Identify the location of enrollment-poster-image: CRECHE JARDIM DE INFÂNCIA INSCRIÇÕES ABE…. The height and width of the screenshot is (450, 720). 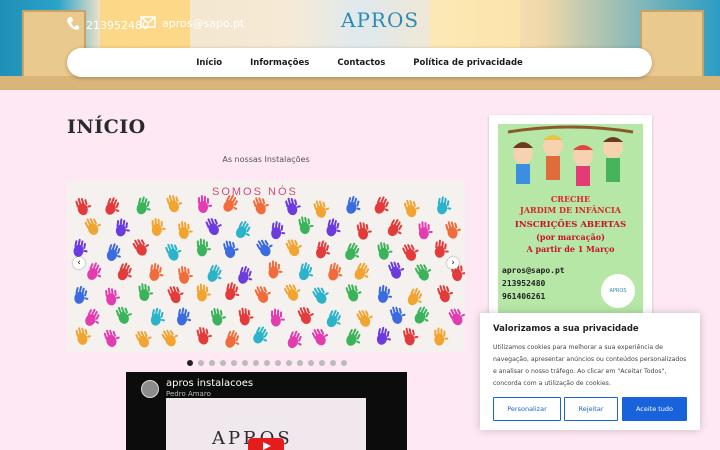
(570, 219).